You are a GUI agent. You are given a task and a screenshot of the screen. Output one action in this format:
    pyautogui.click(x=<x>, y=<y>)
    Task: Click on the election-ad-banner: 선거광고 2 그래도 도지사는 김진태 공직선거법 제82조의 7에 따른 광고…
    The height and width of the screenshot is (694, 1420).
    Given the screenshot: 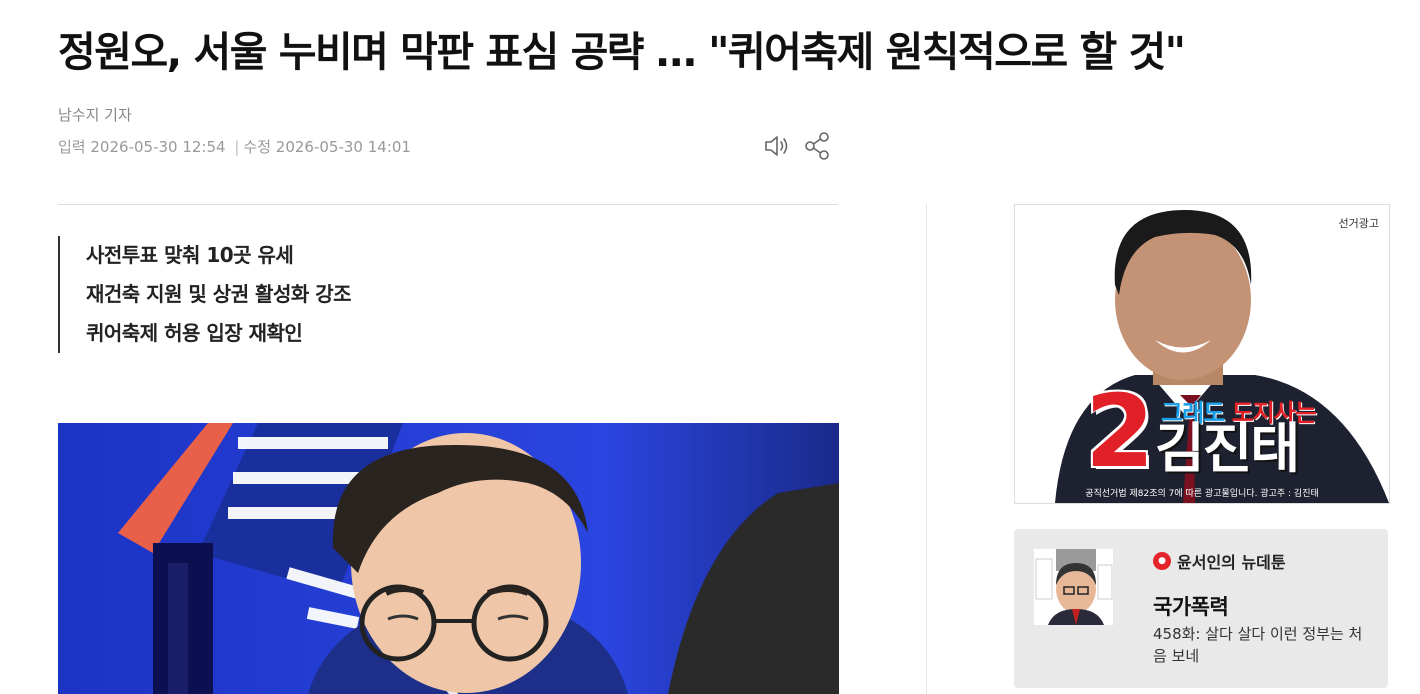 What is the action you would take?
    pyautogui.click(x=1202, y=354)
    